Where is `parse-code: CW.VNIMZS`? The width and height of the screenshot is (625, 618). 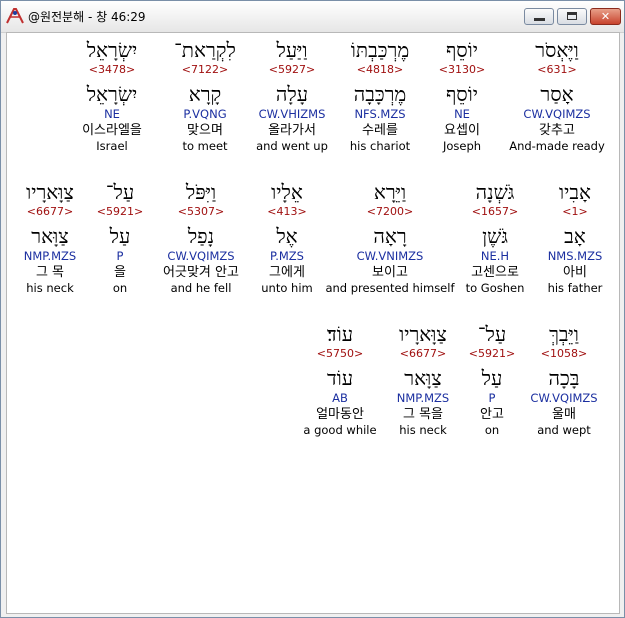 parse-code: CW.VNIMZS is located at coordinates (390, 256).